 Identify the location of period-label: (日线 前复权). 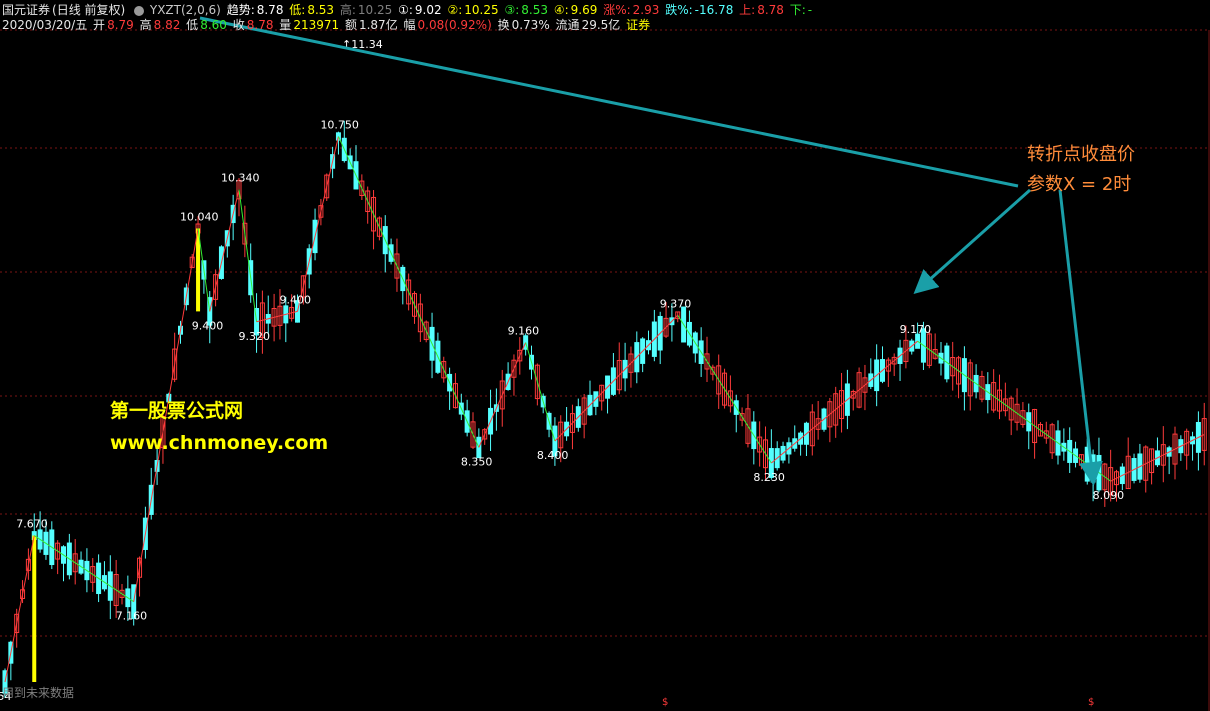
(89, 10).